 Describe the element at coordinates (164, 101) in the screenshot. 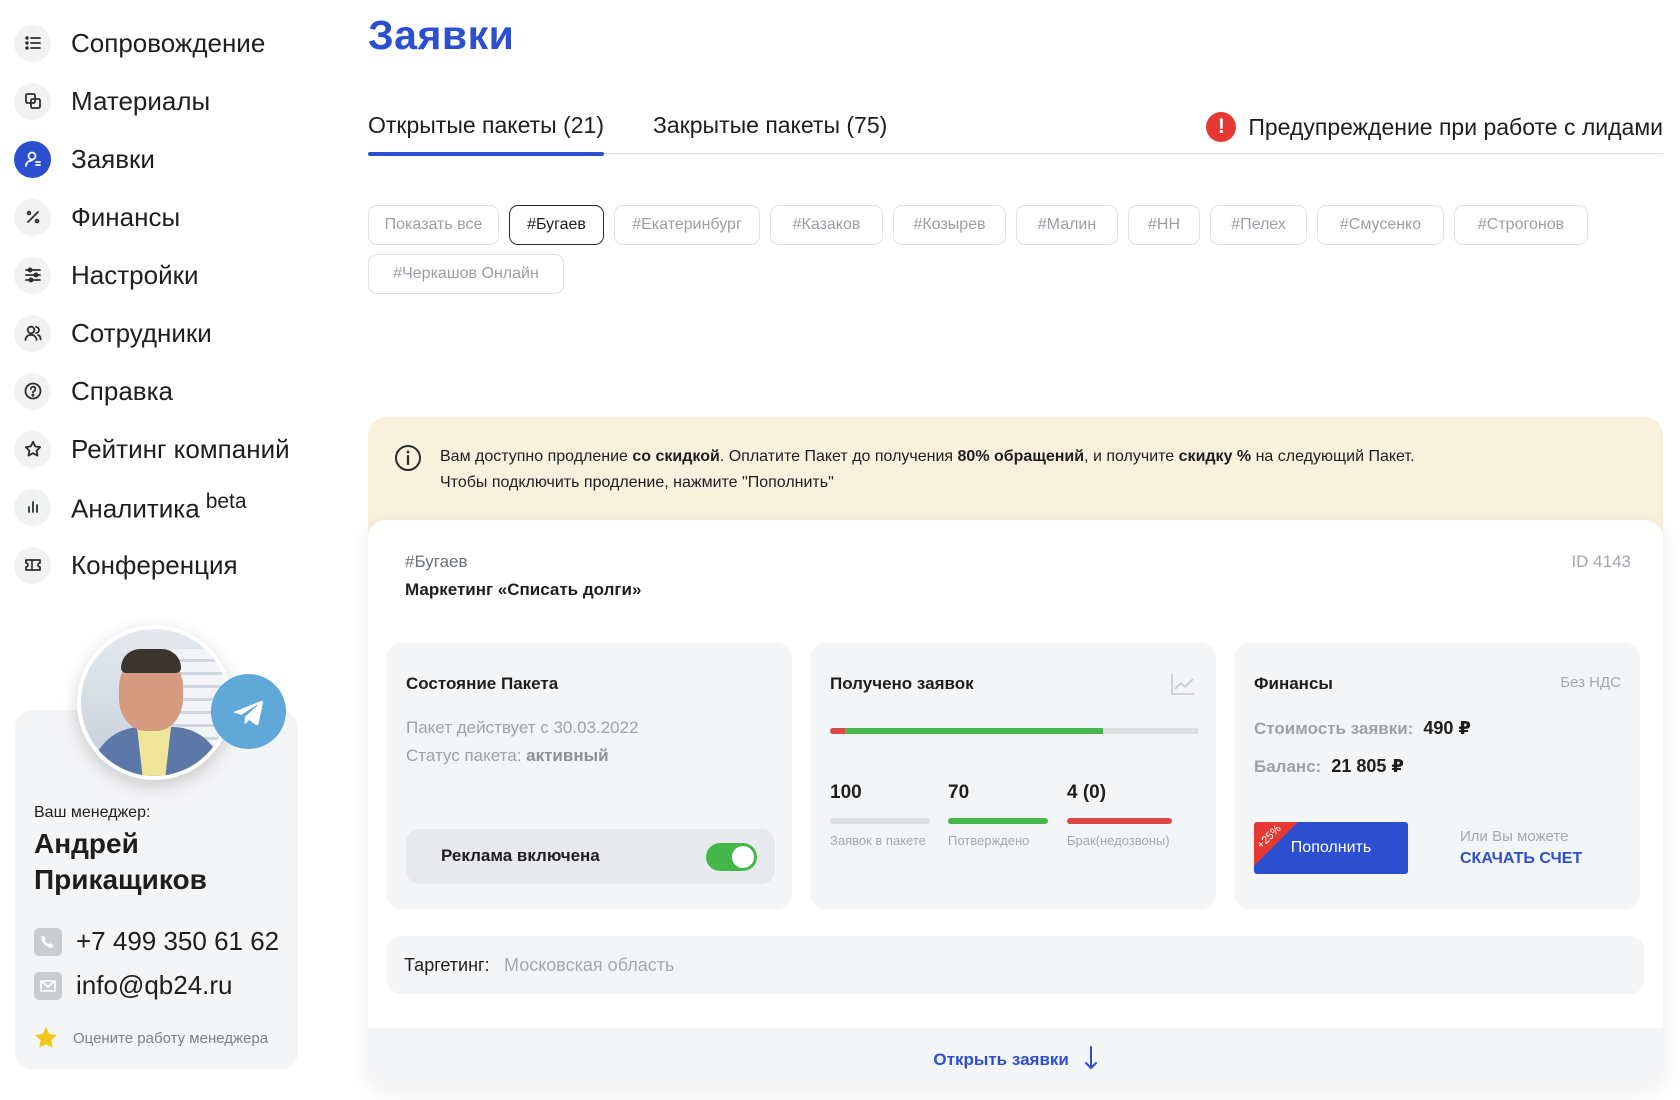

I see `sidebar-item-materials: Материалы` at that location.